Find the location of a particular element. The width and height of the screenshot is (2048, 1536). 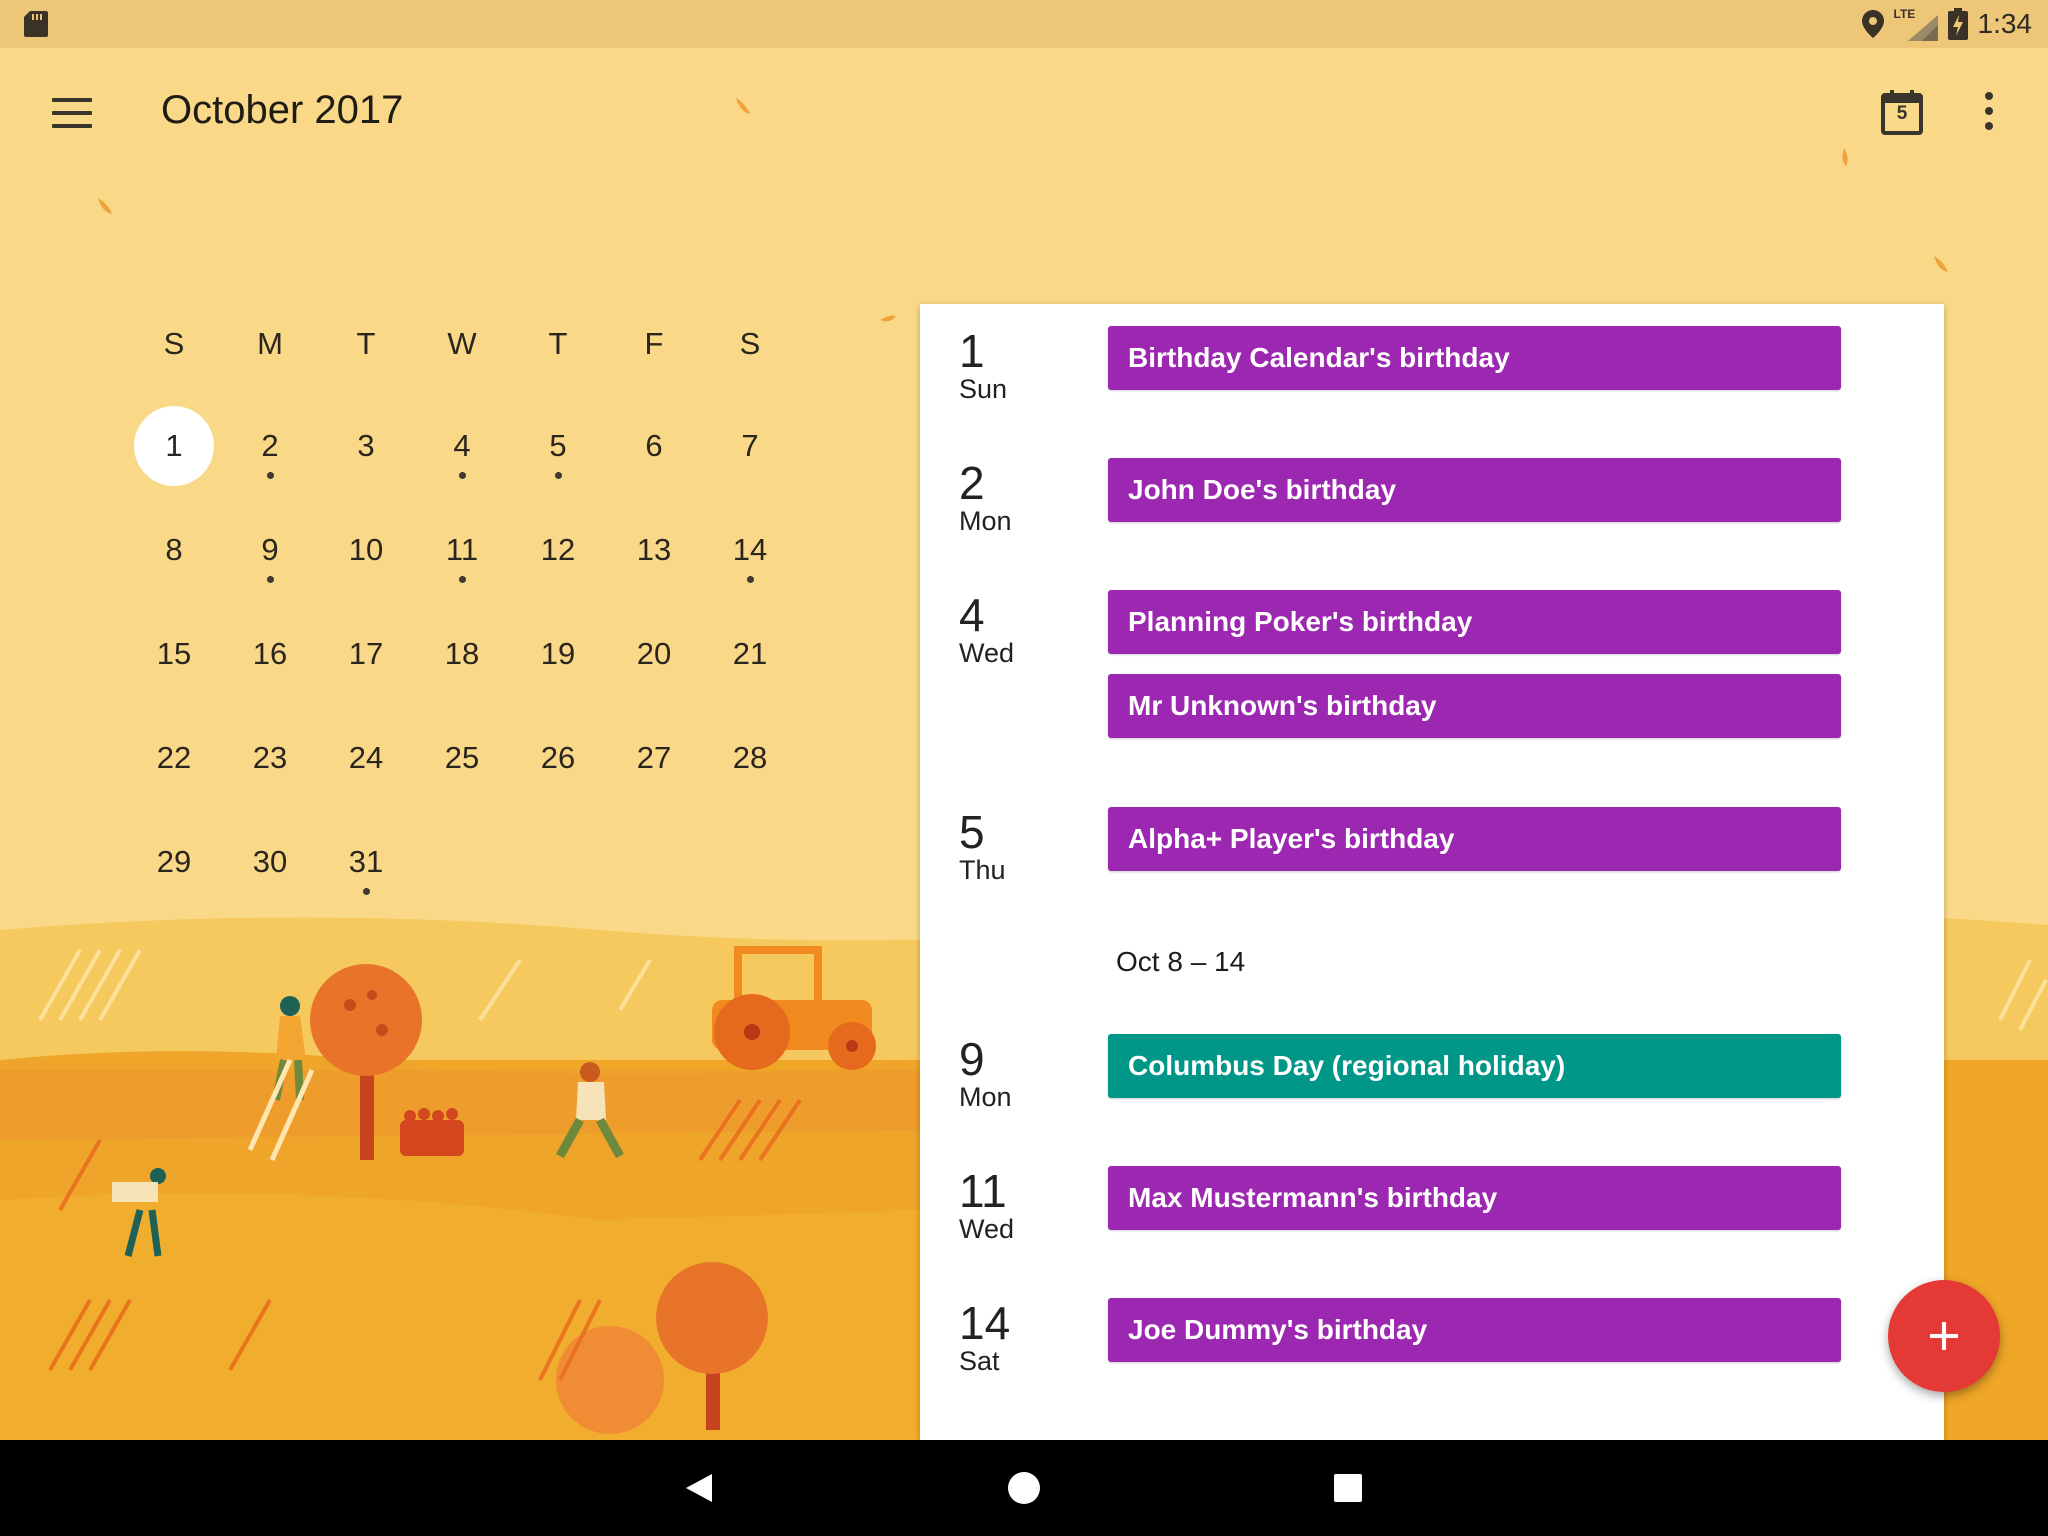

day-cell: 25 is located at coordinates (462, 758).